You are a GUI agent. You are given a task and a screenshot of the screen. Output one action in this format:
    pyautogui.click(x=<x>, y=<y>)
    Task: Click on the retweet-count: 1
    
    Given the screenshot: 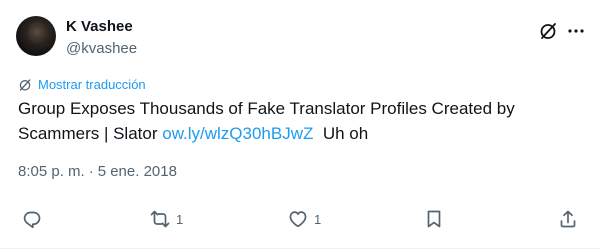 What is the action you would take?
    pyautogui.click(x=180, y=219)
    